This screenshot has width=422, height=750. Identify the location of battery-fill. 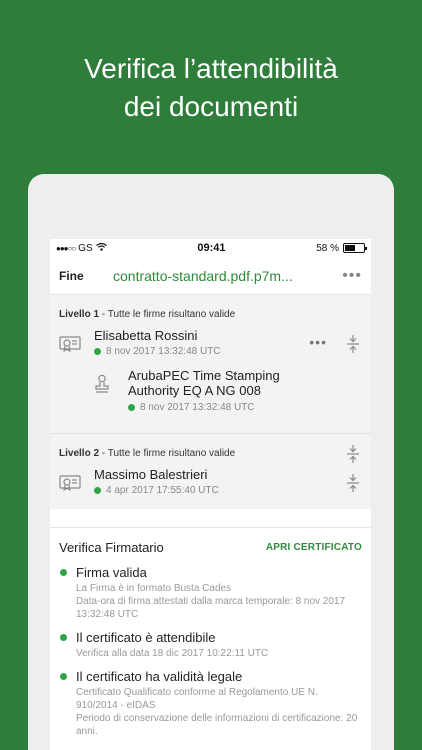
(350, 248).